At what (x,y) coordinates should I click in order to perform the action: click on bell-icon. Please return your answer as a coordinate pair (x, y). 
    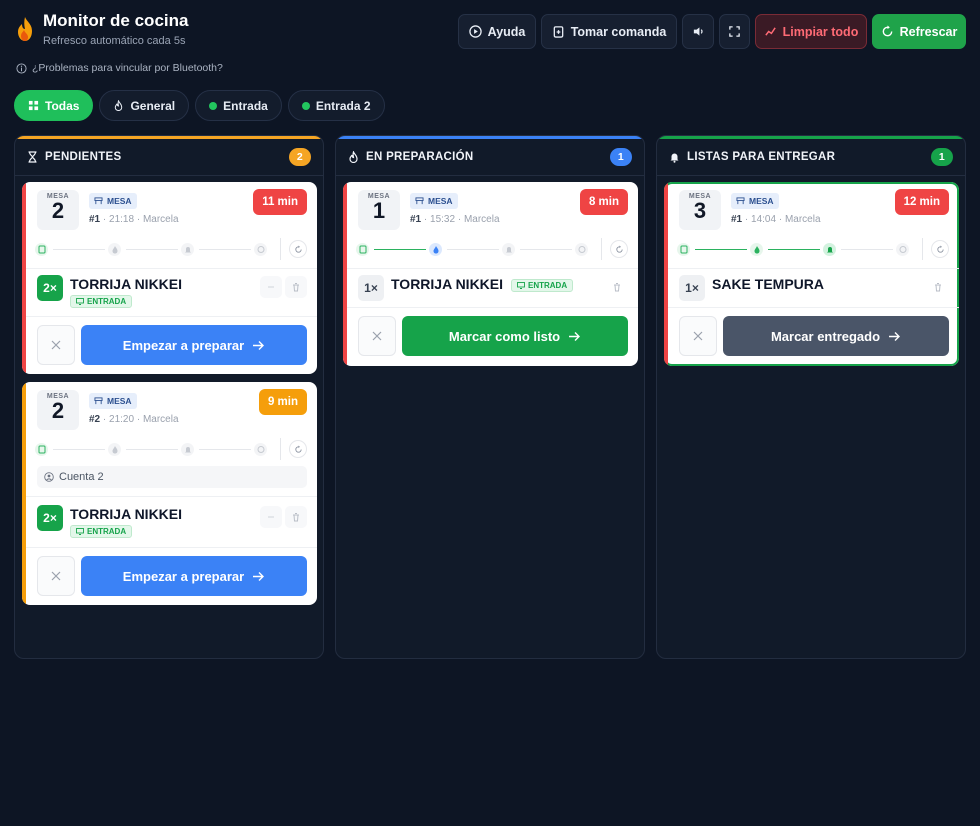
    Looking at the image, I should click on (674, 158).